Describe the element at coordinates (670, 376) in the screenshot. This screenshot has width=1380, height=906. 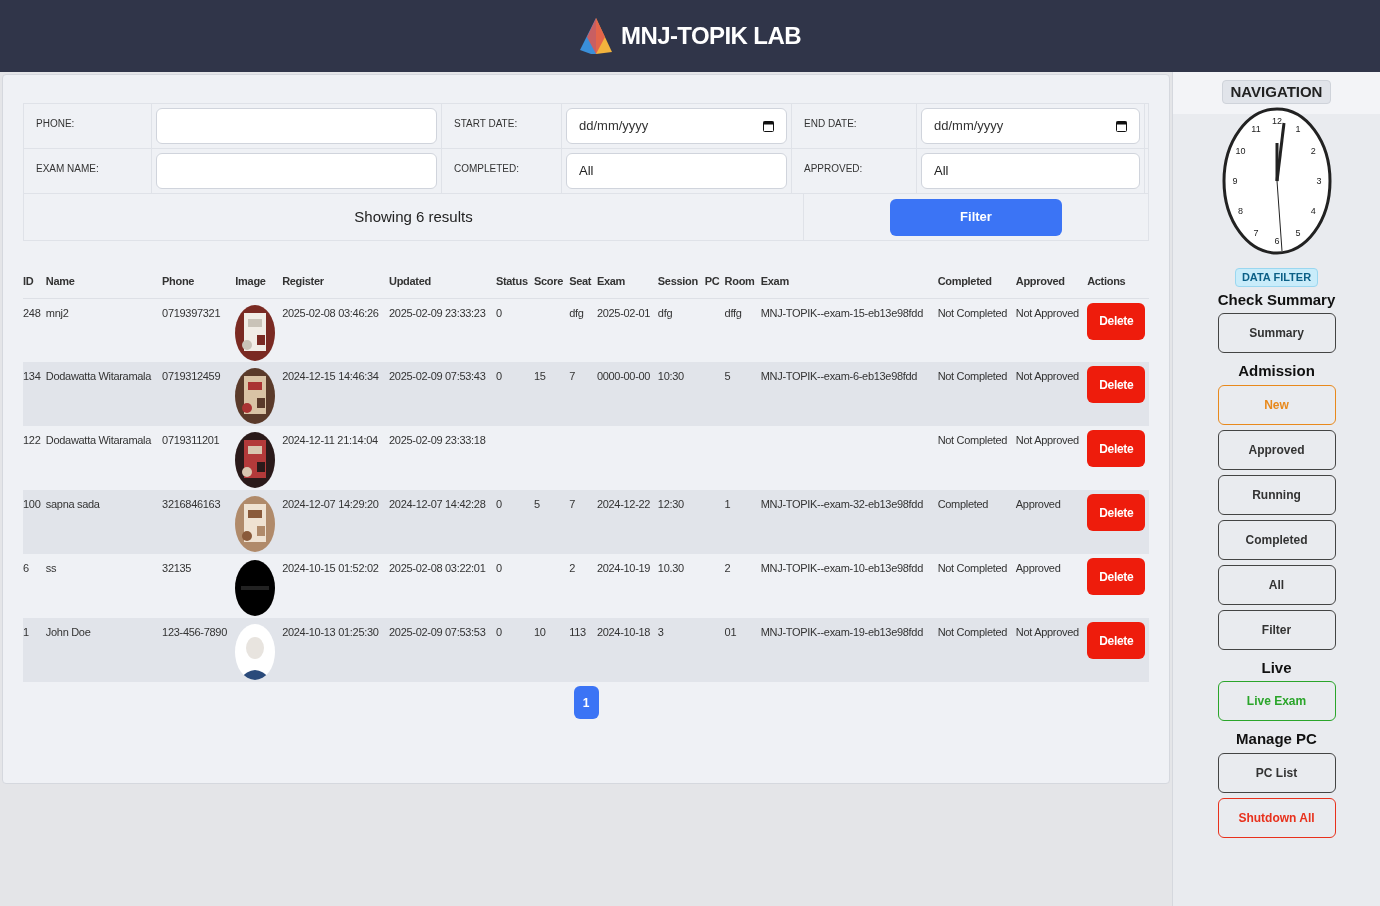
I see `table-cell: 10:30` at that location.